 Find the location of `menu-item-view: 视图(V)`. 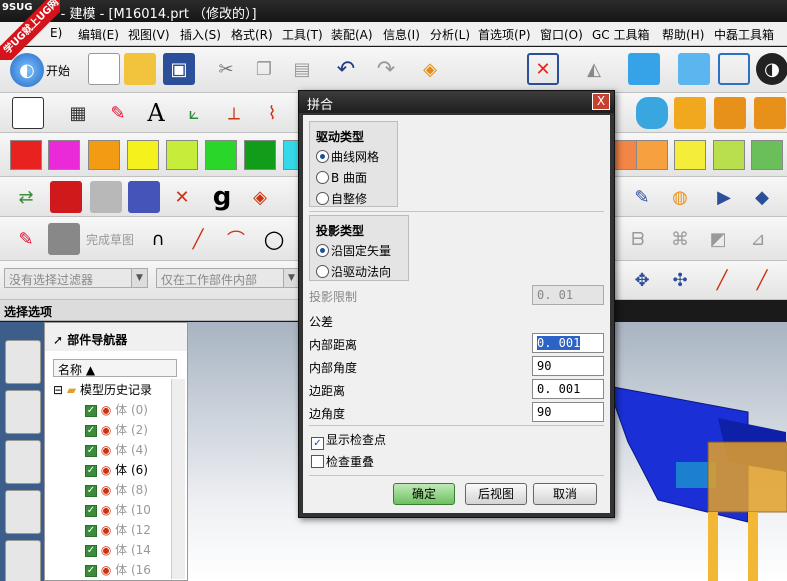

menu-item-view: 视图(V) is located at coordinates (149, 34).